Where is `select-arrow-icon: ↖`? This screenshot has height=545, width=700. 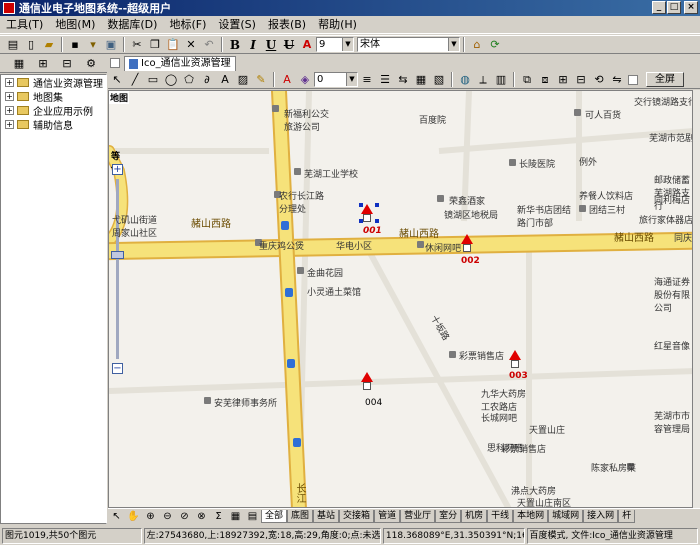
select-arrow-icon: ↖ is located at coordinates (117, 80).